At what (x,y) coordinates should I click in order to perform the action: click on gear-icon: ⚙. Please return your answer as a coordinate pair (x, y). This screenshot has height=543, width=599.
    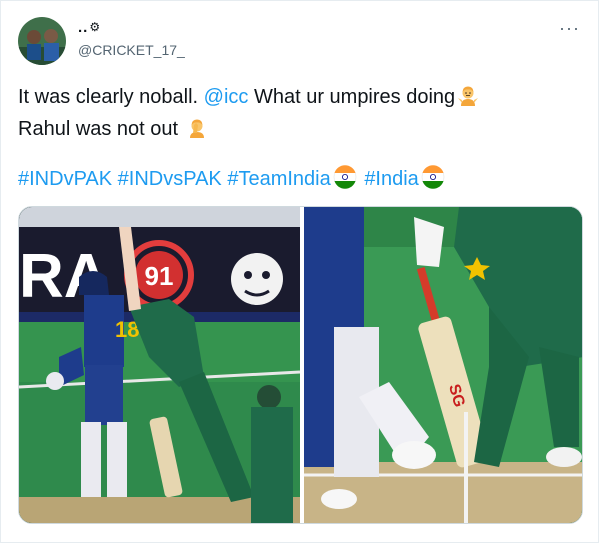
    Looking at the image, I should click on (95, 27).